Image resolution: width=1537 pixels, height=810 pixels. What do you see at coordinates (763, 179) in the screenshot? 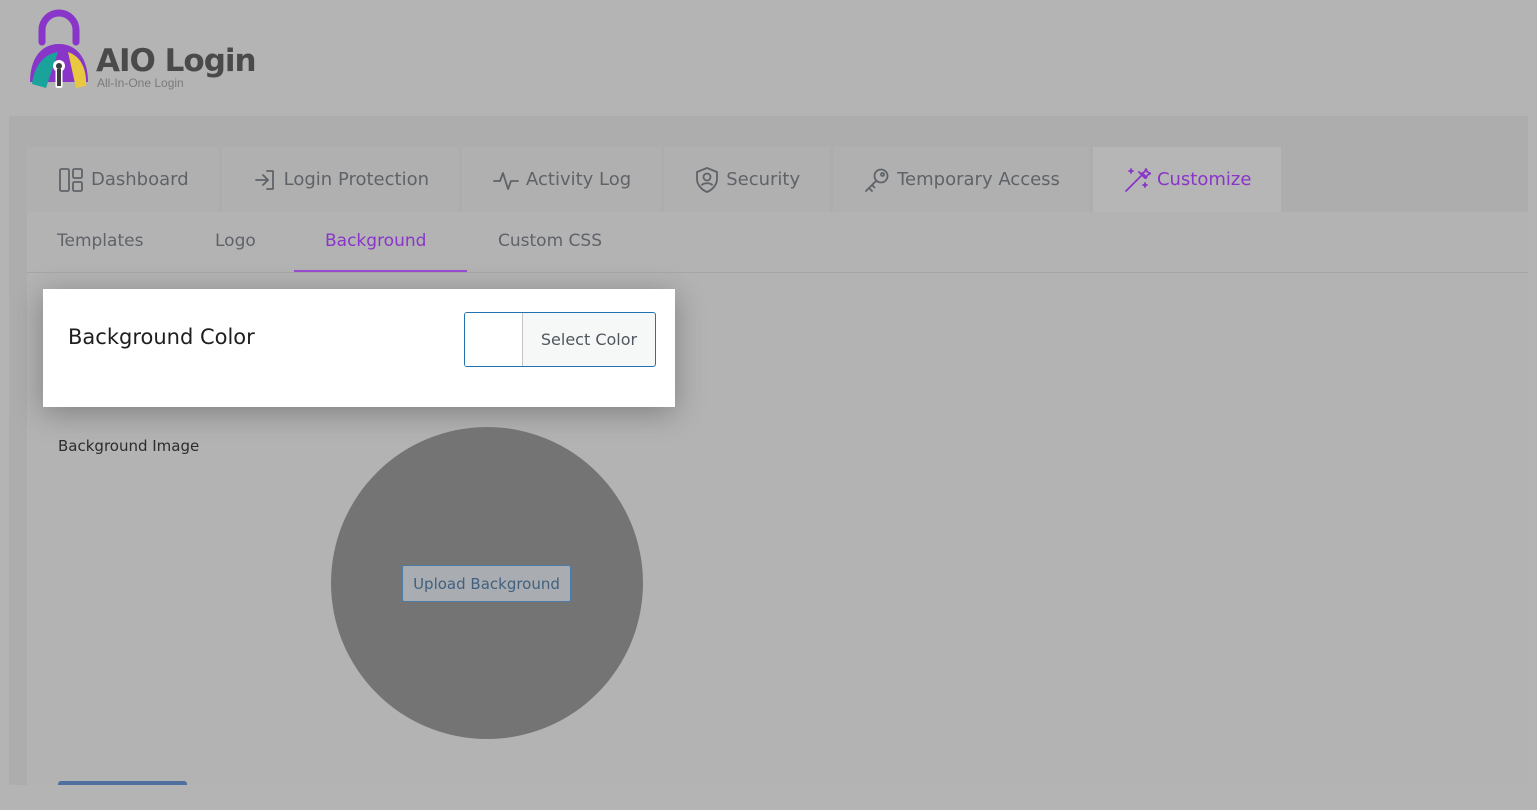
I see `tab-label: Security` at bounding box center [763, 179].